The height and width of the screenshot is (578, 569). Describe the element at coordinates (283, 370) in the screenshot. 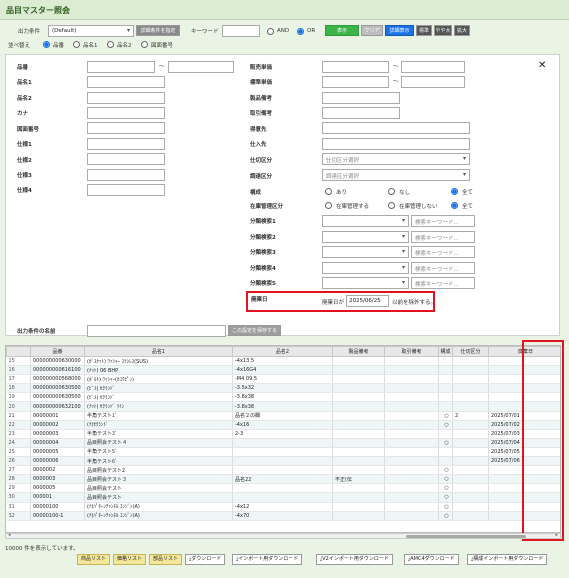

I see `table-row: 16 000000000616100 (ﾅｯﾄ) 06 BHP -4x16G4` at that location.